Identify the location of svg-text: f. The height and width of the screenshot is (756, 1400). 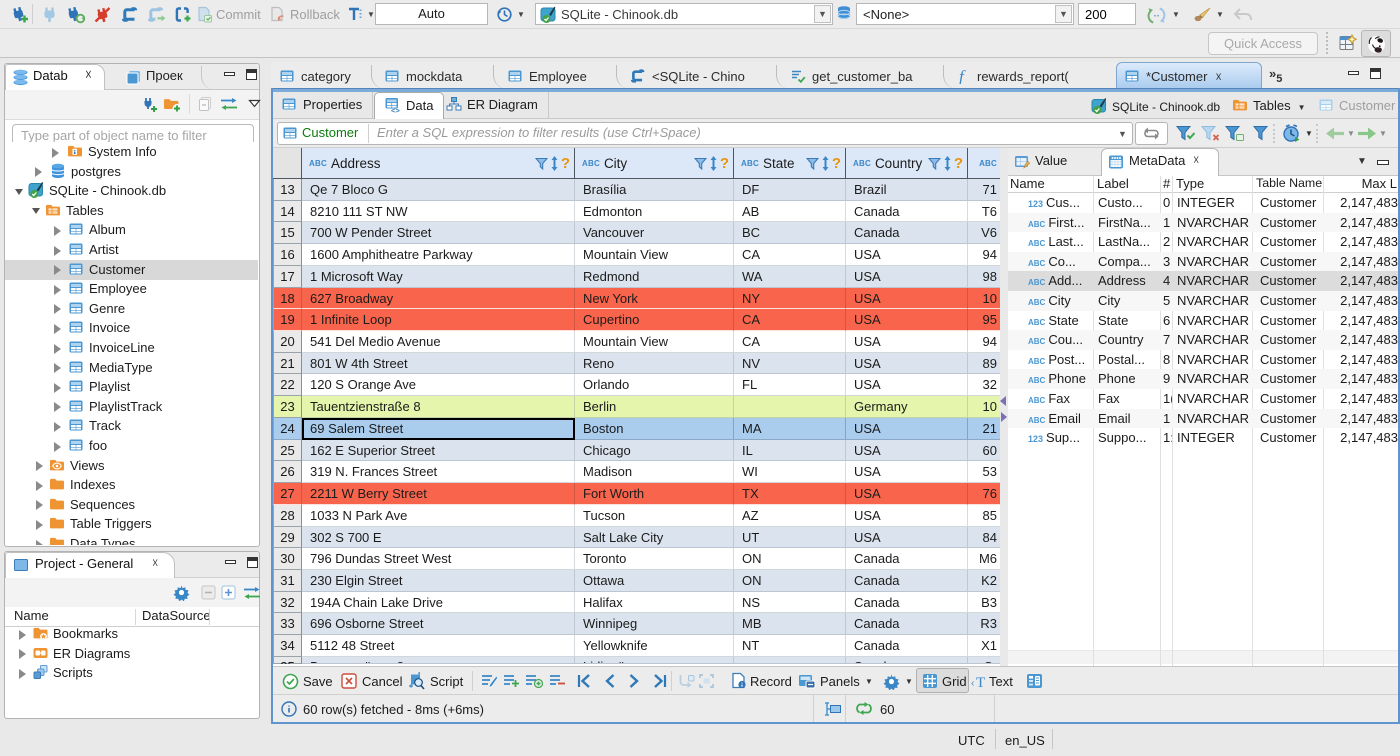
(962, 76).